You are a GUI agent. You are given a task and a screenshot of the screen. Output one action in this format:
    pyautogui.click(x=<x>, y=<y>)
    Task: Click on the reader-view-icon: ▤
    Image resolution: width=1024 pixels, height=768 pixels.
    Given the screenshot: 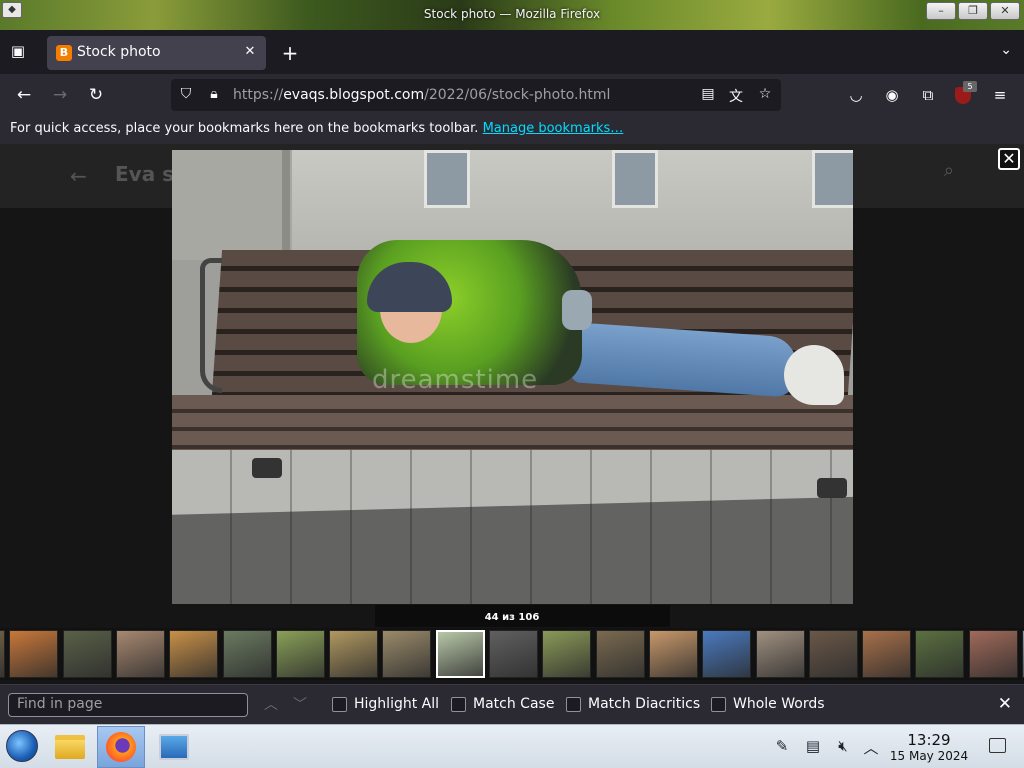 What is the action you would take?
    pyautogui.click(x=708, y=94)
    